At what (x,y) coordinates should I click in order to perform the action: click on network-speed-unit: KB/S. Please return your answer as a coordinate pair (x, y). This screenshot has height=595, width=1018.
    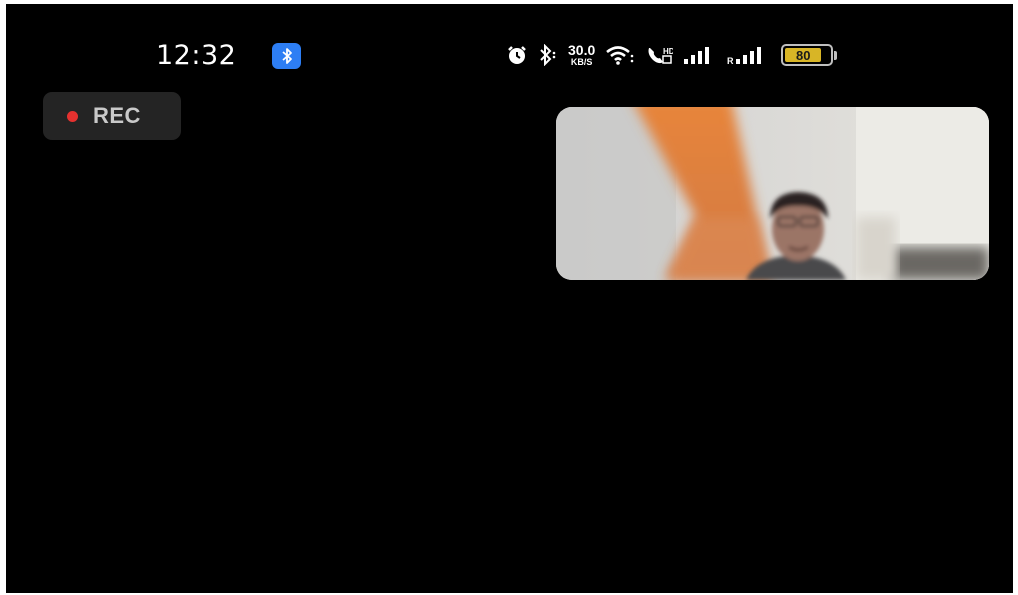
    Looking at the image, I should click on (581, 62).